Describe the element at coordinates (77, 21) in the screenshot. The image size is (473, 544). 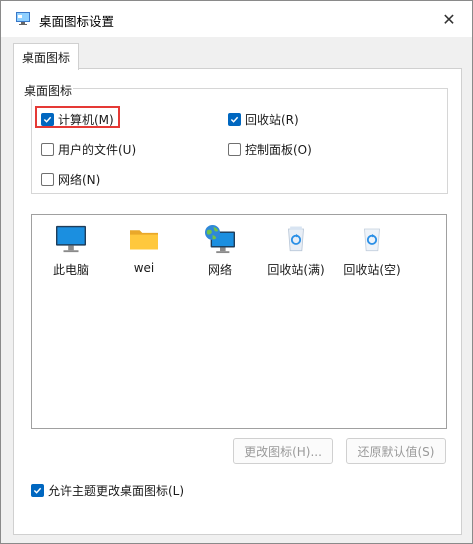
I see `window-title: 桌面图标设置` at that location.